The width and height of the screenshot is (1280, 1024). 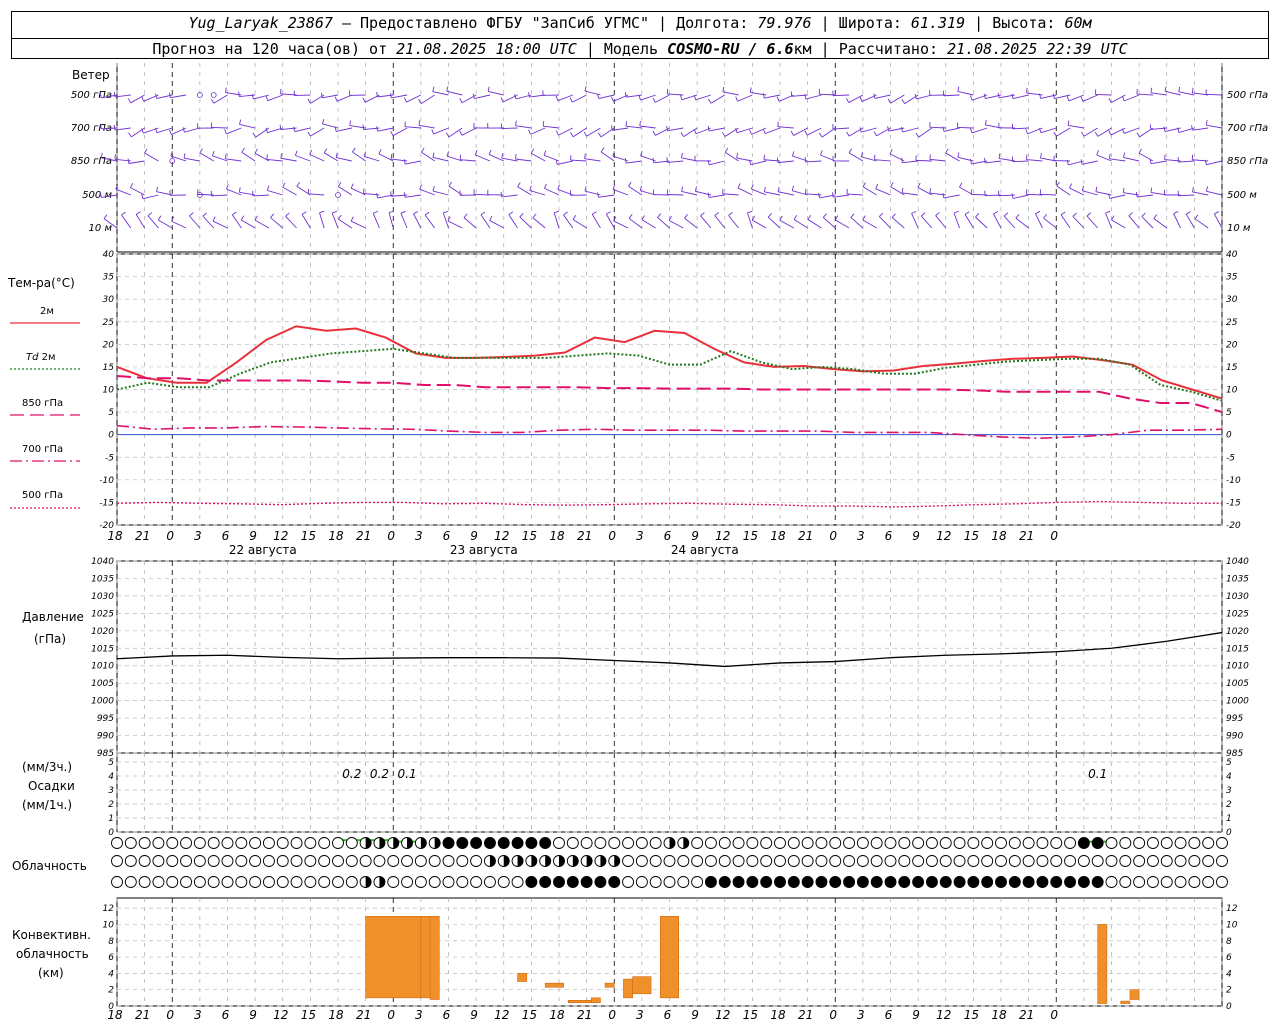 What do you see at coordinates (102, 632) in the screenshot?
I see `pressure-tick-left: 1020` at bounding box center [102, 632].